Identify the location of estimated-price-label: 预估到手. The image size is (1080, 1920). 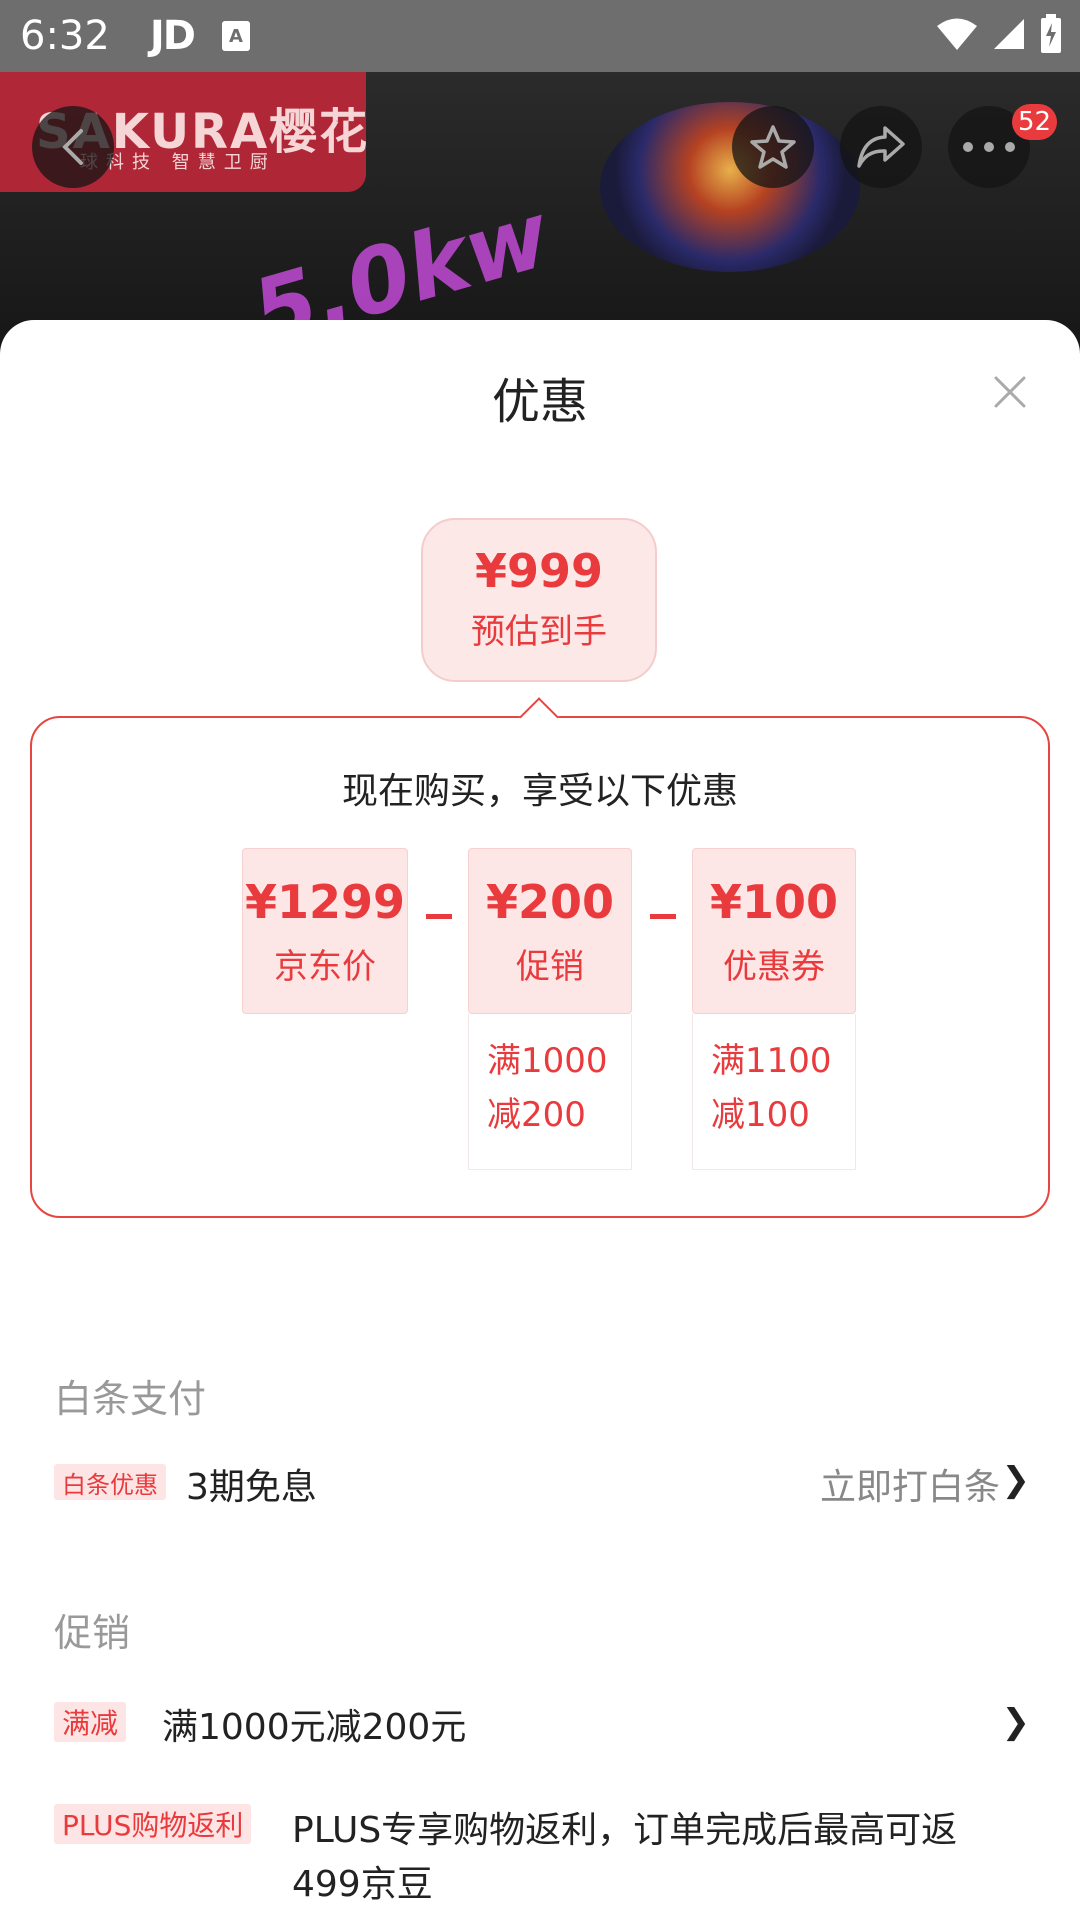
(539, 632).